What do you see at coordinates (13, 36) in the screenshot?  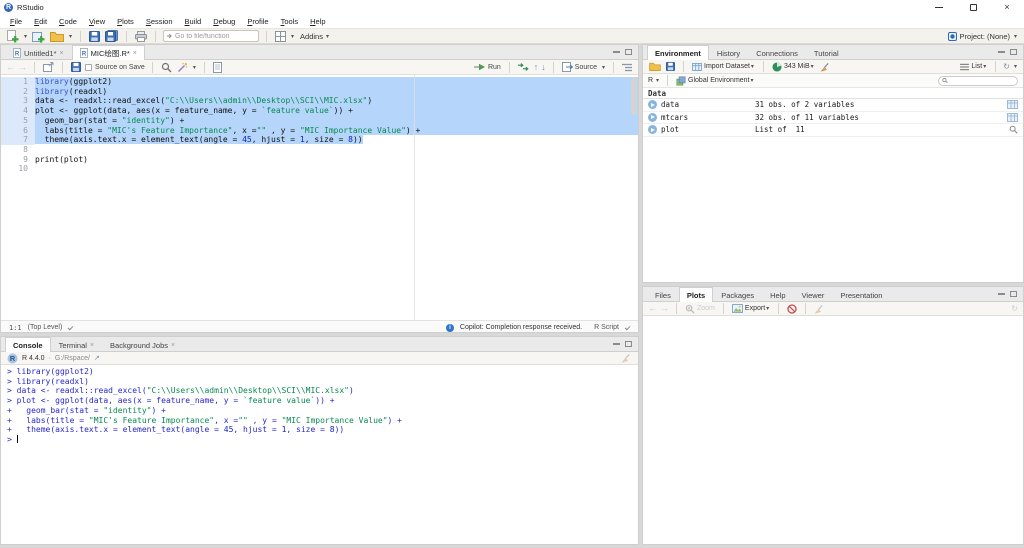 I see `new-file-button` at bounding box center [13, 36].